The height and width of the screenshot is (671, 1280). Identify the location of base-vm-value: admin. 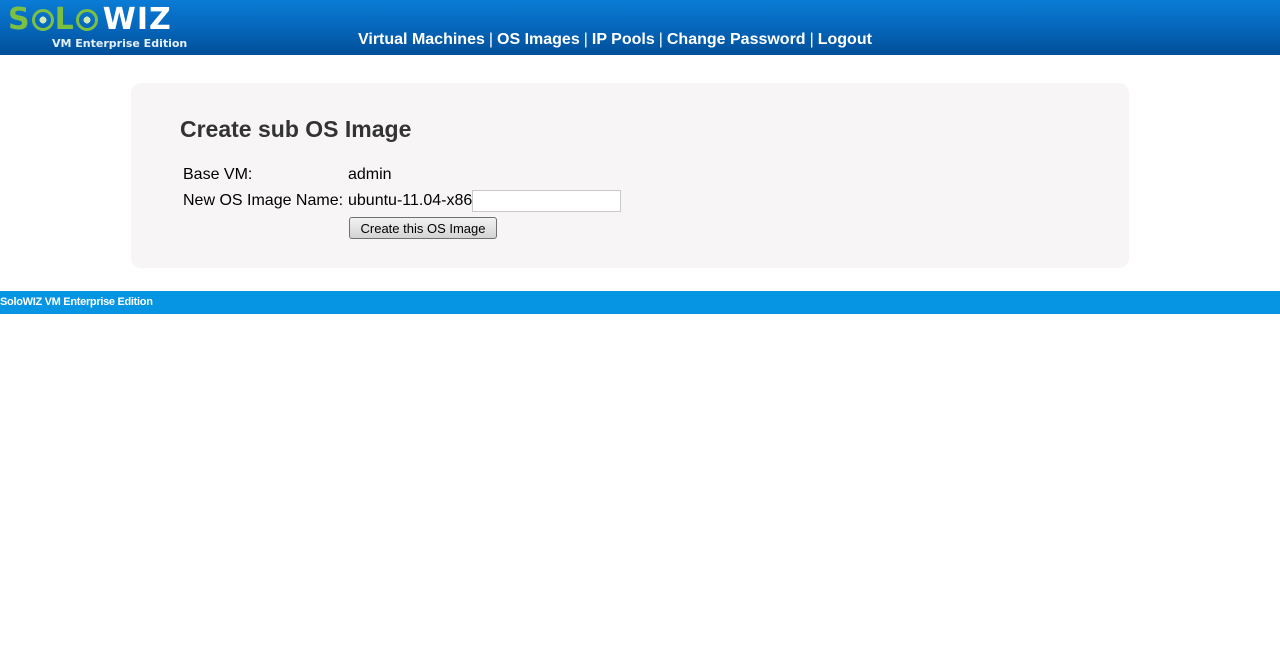
(370, 174).